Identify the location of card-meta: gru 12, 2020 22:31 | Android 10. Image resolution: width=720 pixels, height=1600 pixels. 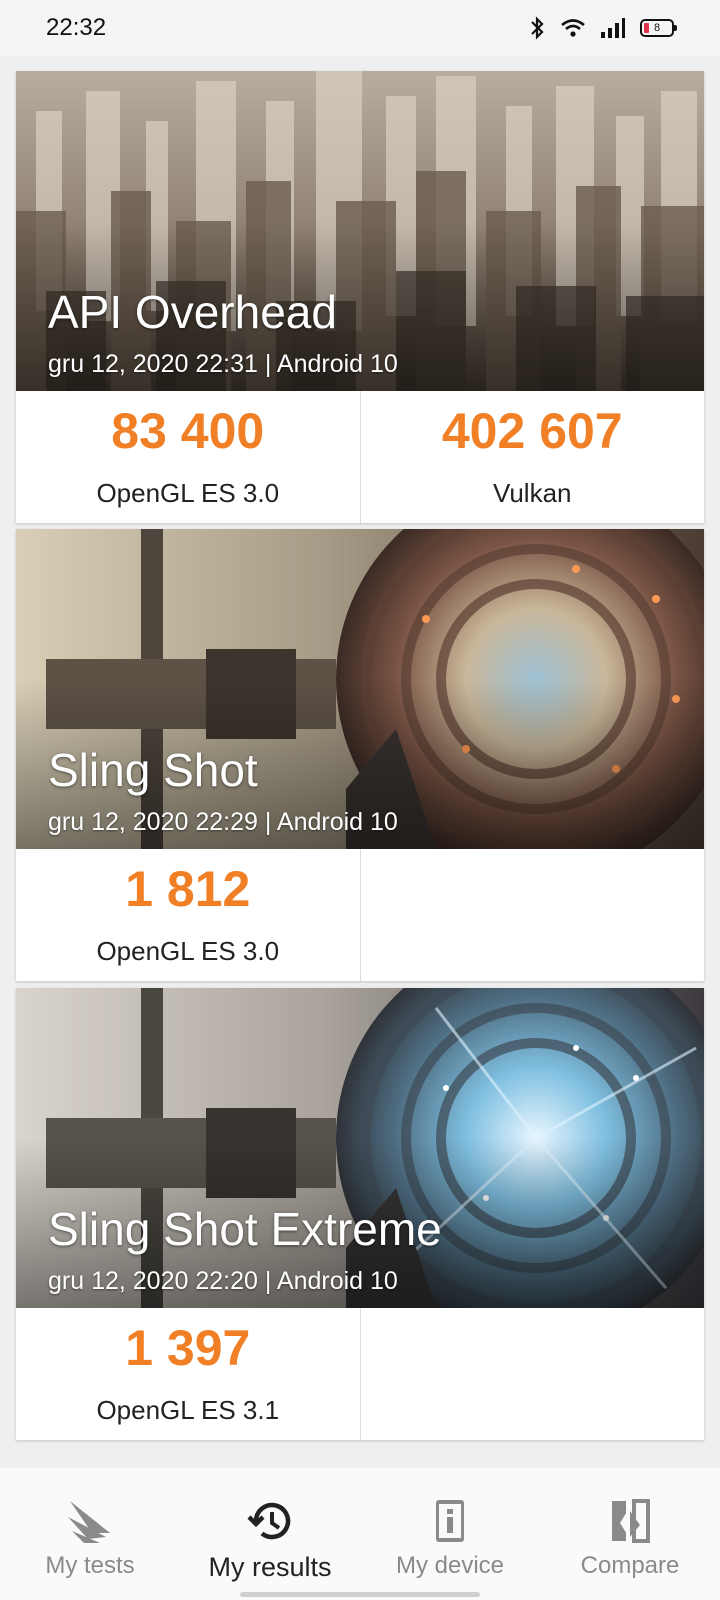
(223, 364).